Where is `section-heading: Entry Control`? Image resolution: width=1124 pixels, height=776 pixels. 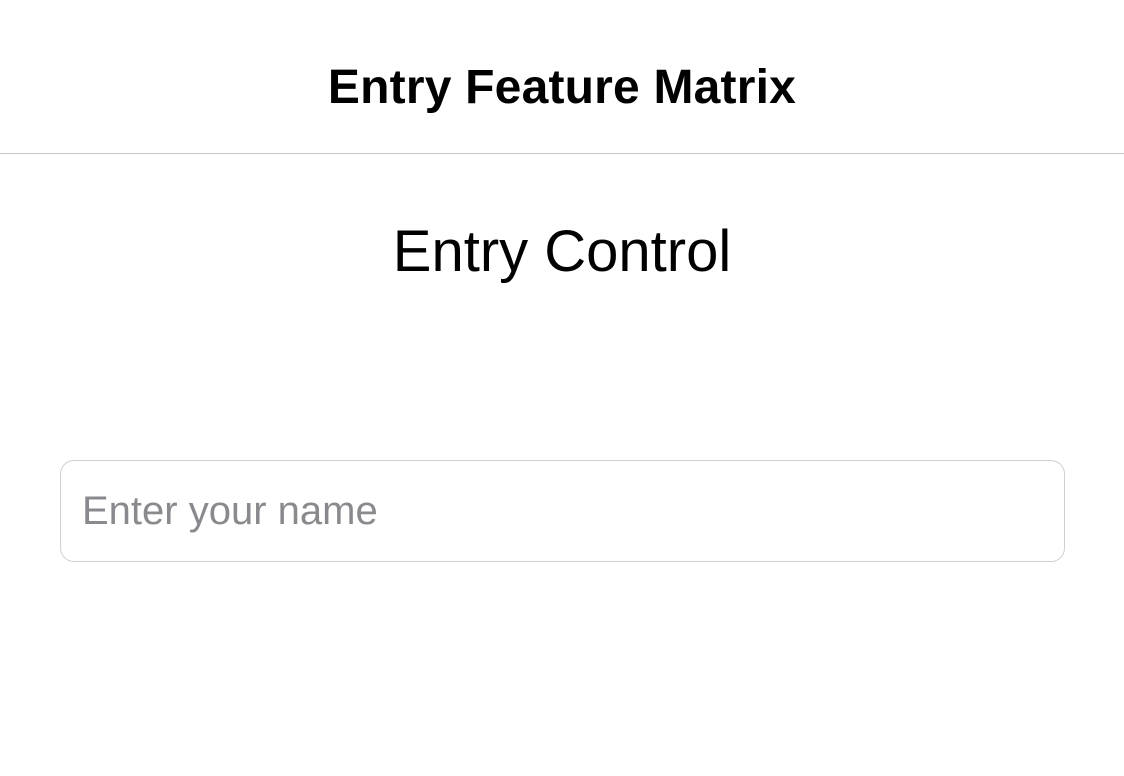
section-heading: Entry Control is located at coordinates (562, 251).